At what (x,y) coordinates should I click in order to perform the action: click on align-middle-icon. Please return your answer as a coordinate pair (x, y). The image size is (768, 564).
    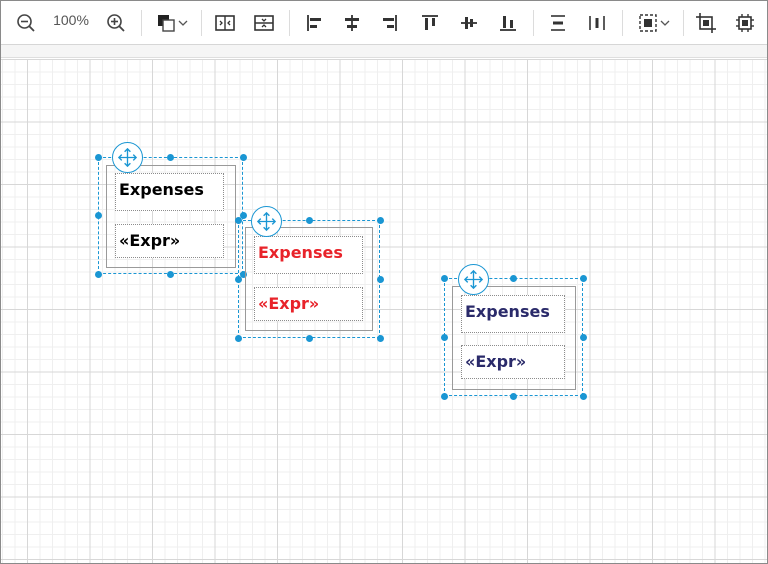
    Looking at the image, I should click on (469, 23).